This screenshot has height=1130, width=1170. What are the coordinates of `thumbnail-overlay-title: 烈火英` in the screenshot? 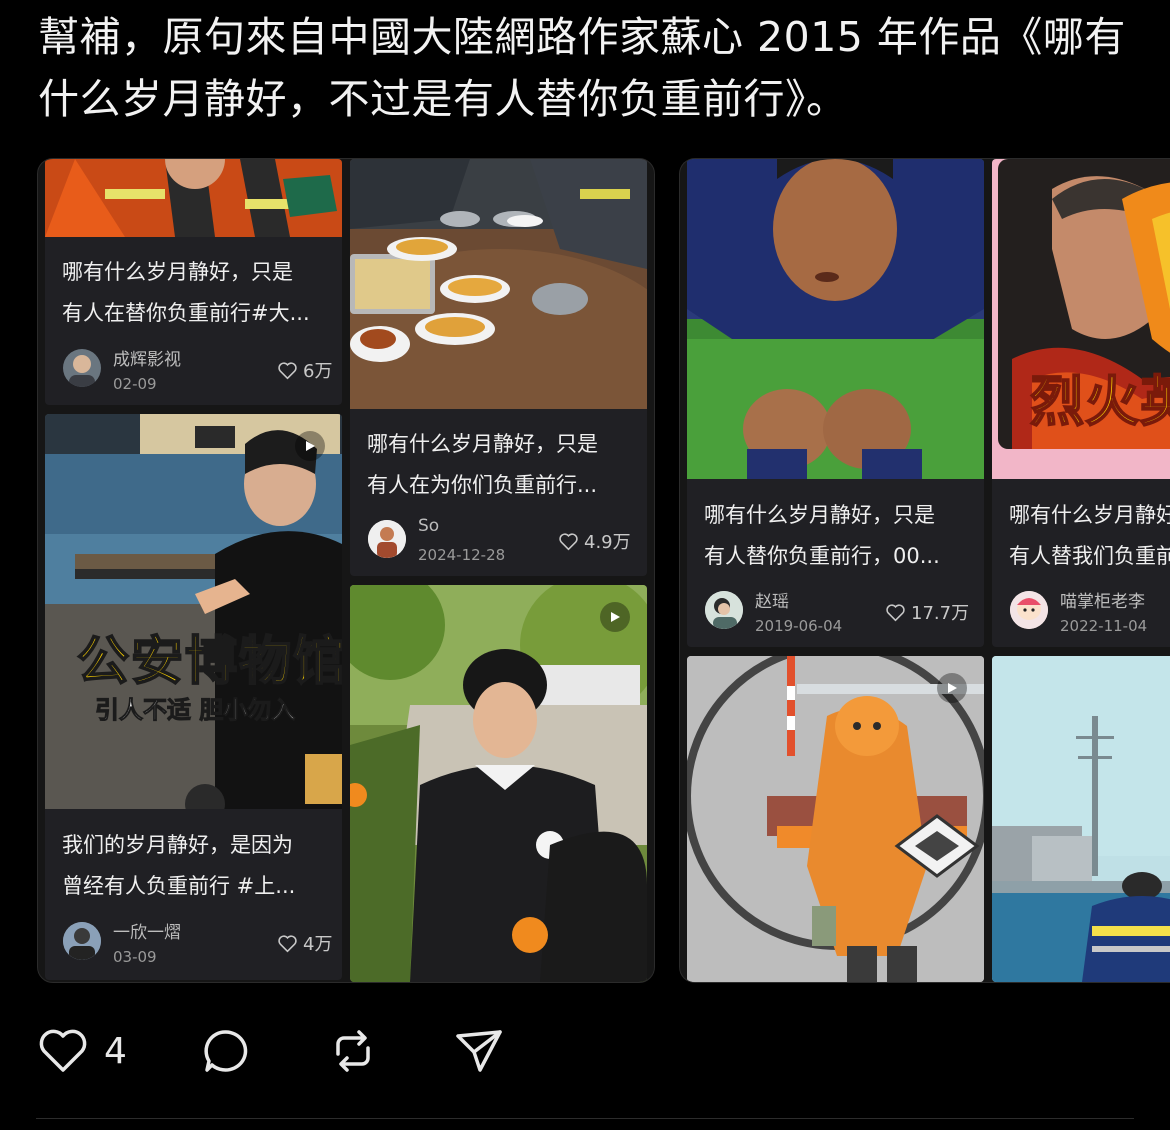 It's located at (1099, 401).